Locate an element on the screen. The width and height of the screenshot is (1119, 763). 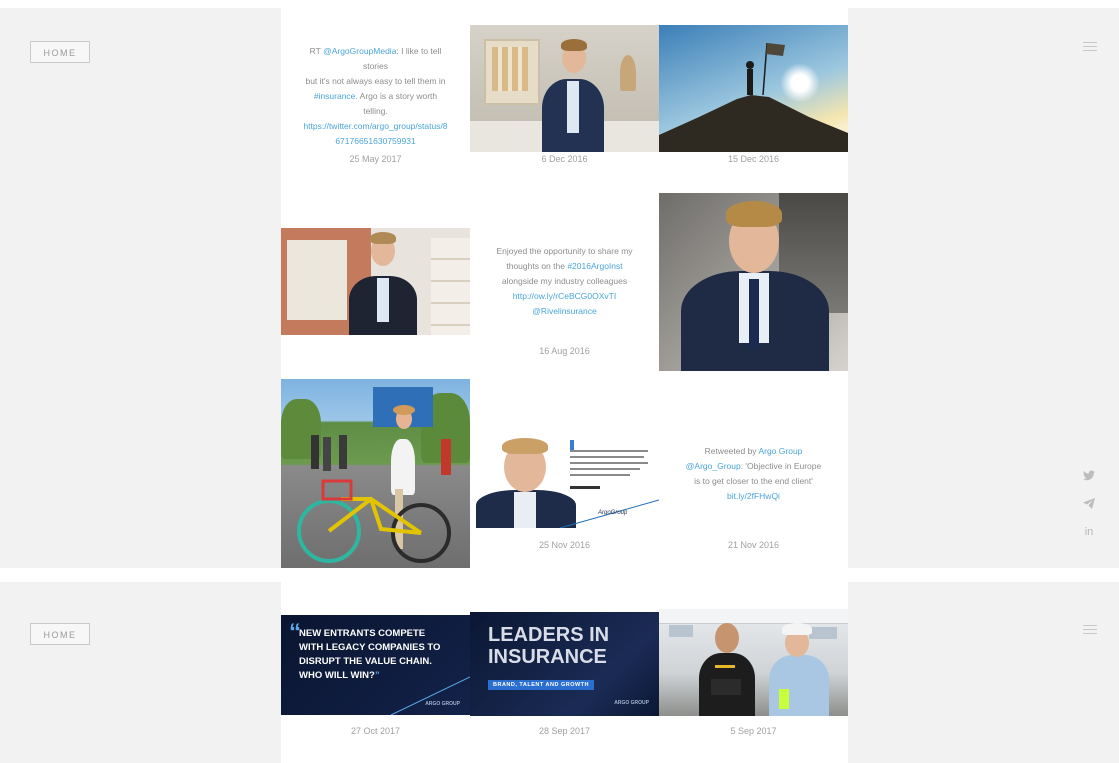
quote-card-image: ArgoGroup is located at coordinates (564, 481).